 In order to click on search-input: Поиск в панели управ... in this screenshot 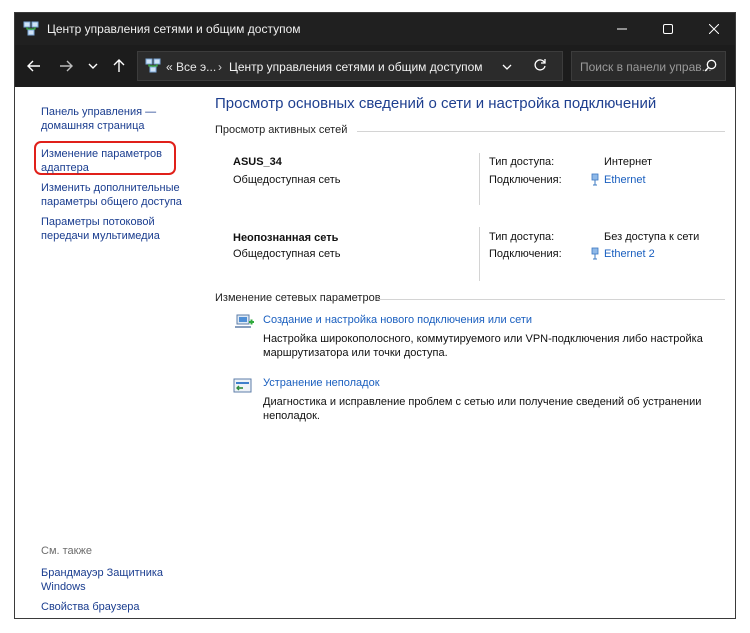, I will do `click(648, 66)`.